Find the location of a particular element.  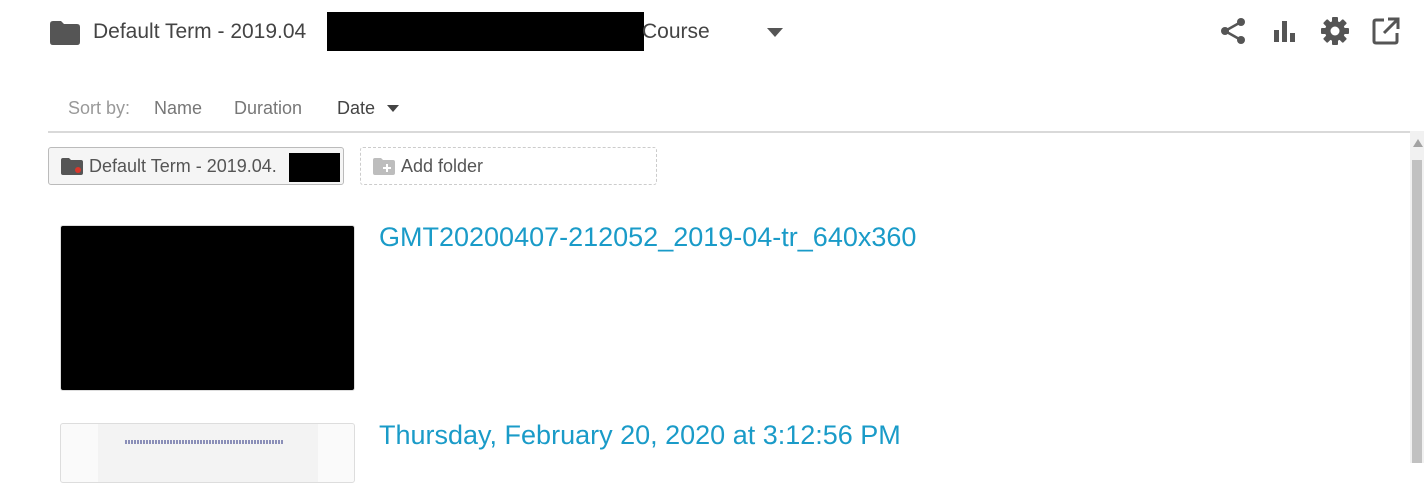

scroll-up-icon is located at coordinates (1418, 143).